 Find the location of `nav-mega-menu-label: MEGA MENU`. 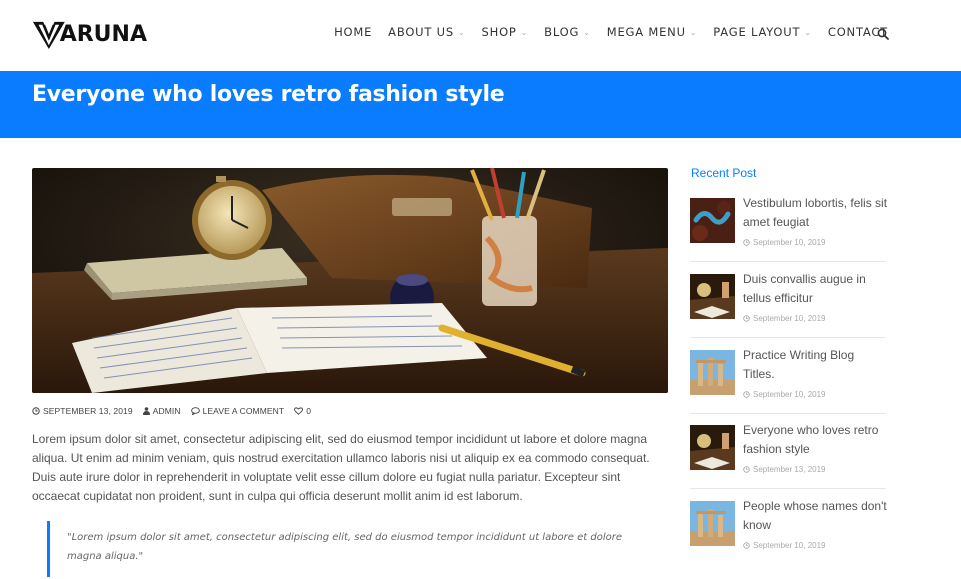

nav-mega-menu-label: MEGA MENU is located at coordinates (646, 32).